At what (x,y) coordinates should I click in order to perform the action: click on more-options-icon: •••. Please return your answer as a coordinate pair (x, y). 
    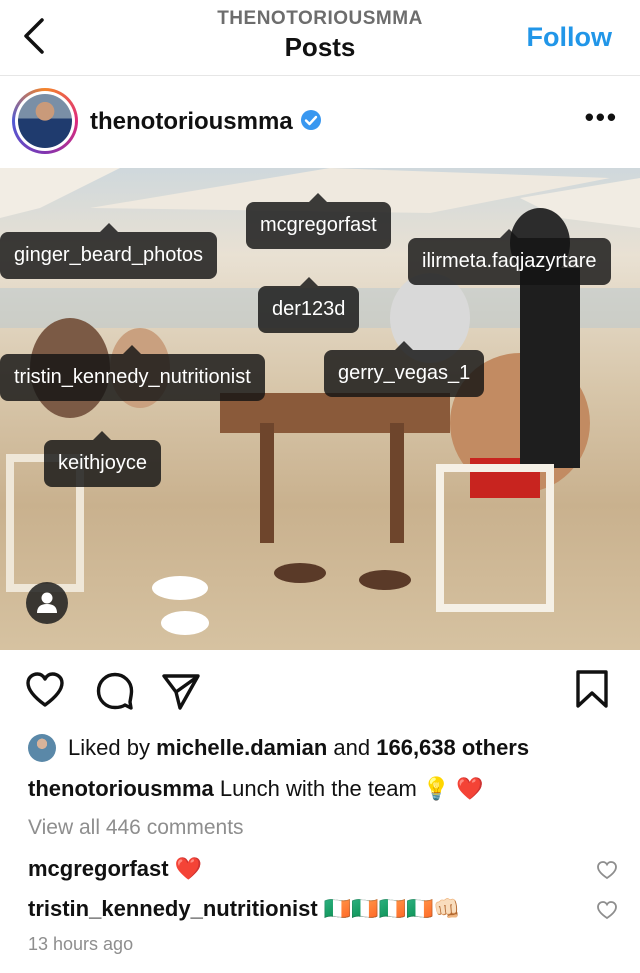
    Looking at the image, I should click on (601, 117).